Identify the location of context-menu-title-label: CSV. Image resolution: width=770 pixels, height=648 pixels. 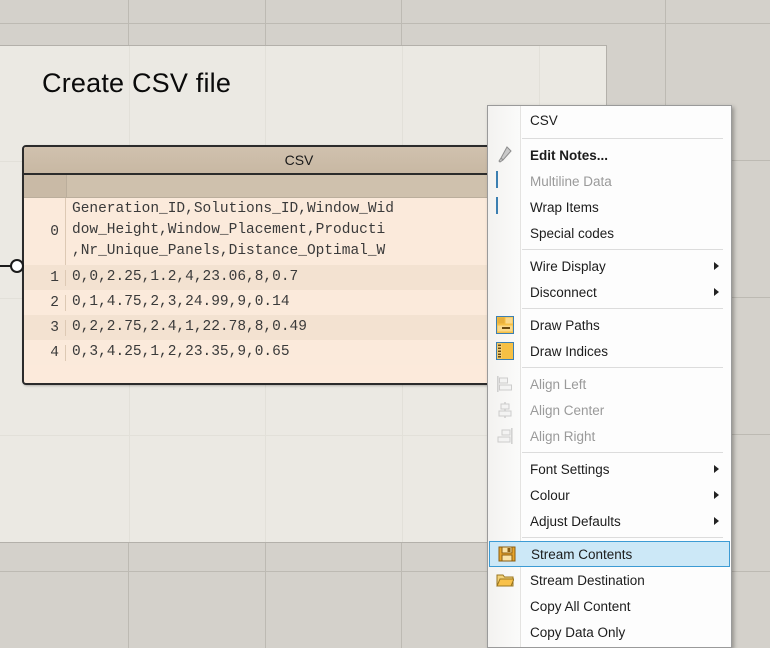
(544, 120).